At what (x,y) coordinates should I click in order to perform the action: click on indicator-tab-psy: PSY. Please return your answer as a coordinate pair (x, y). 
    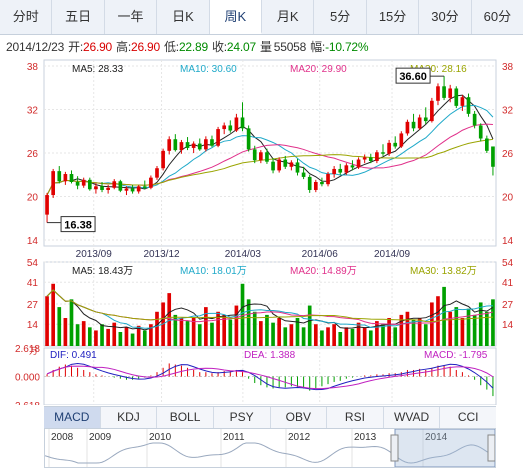
    Looking at the image, I should click on (242, 417).